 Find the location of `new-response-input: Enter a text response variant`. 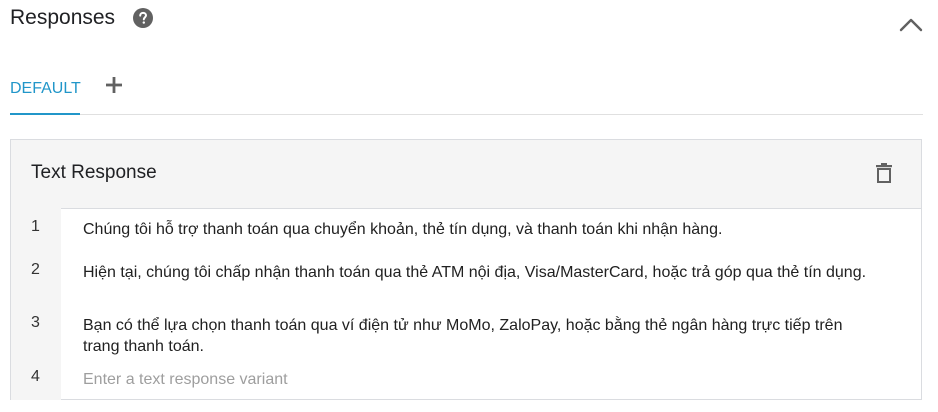

new-response-input: Enter a text response variant is located at coordinates (478, 379).